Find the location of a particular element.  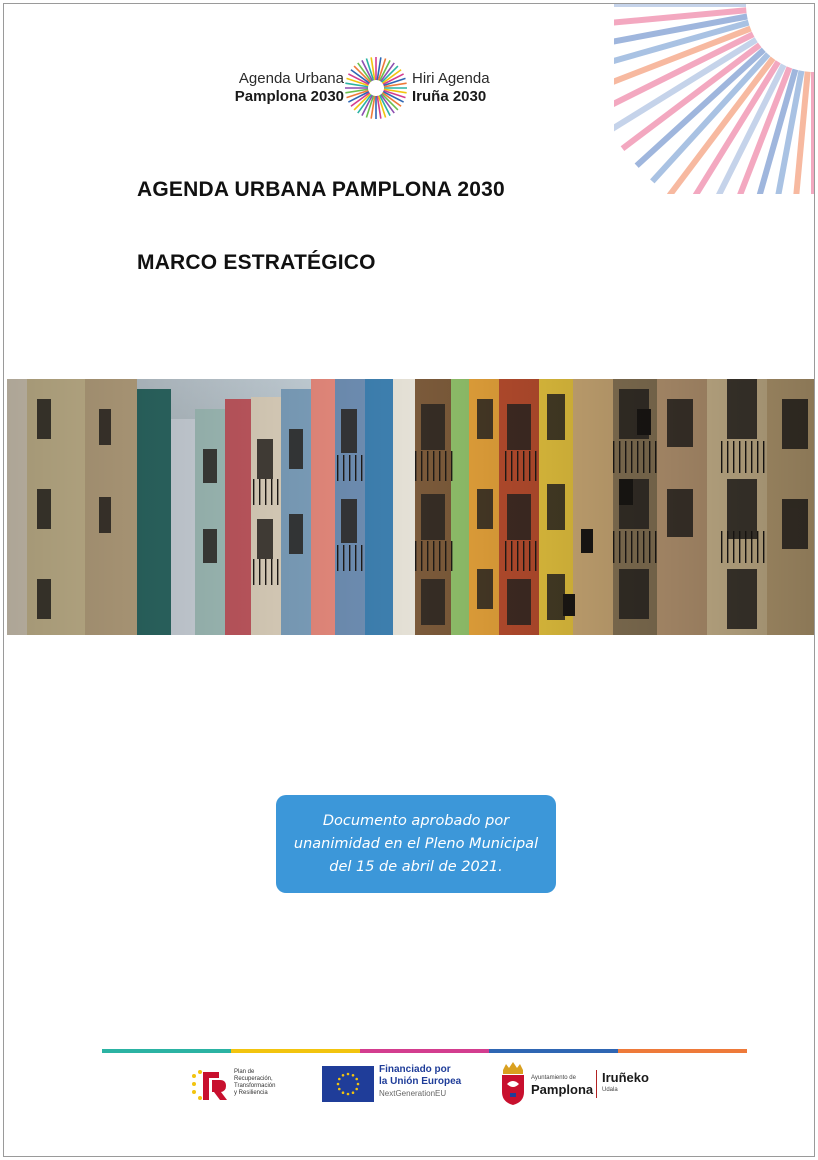

ayuntamiento-label: Ayuntamiento de Pamplona is located at coordinates (562, 1084).